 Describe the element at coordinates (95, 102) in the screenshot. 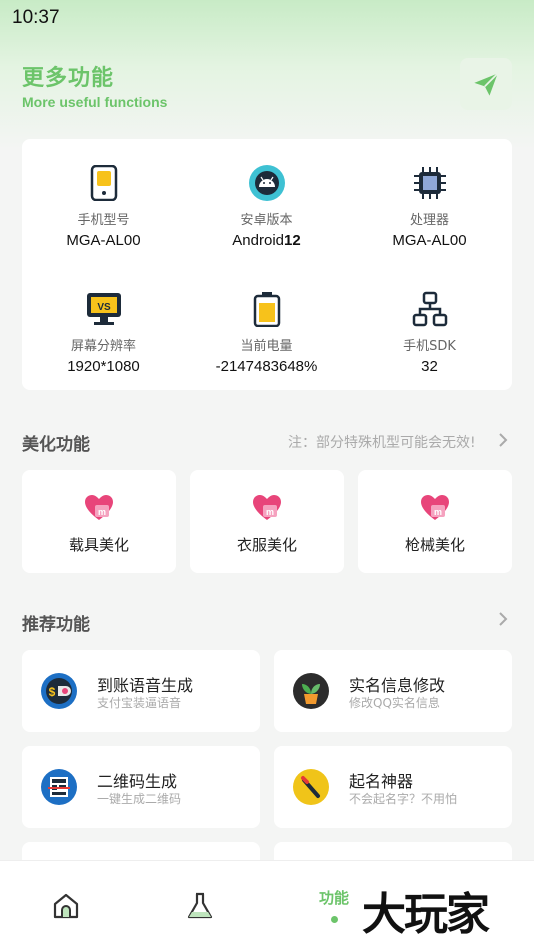

I see `page-subtitle: More useful functions` at that location.